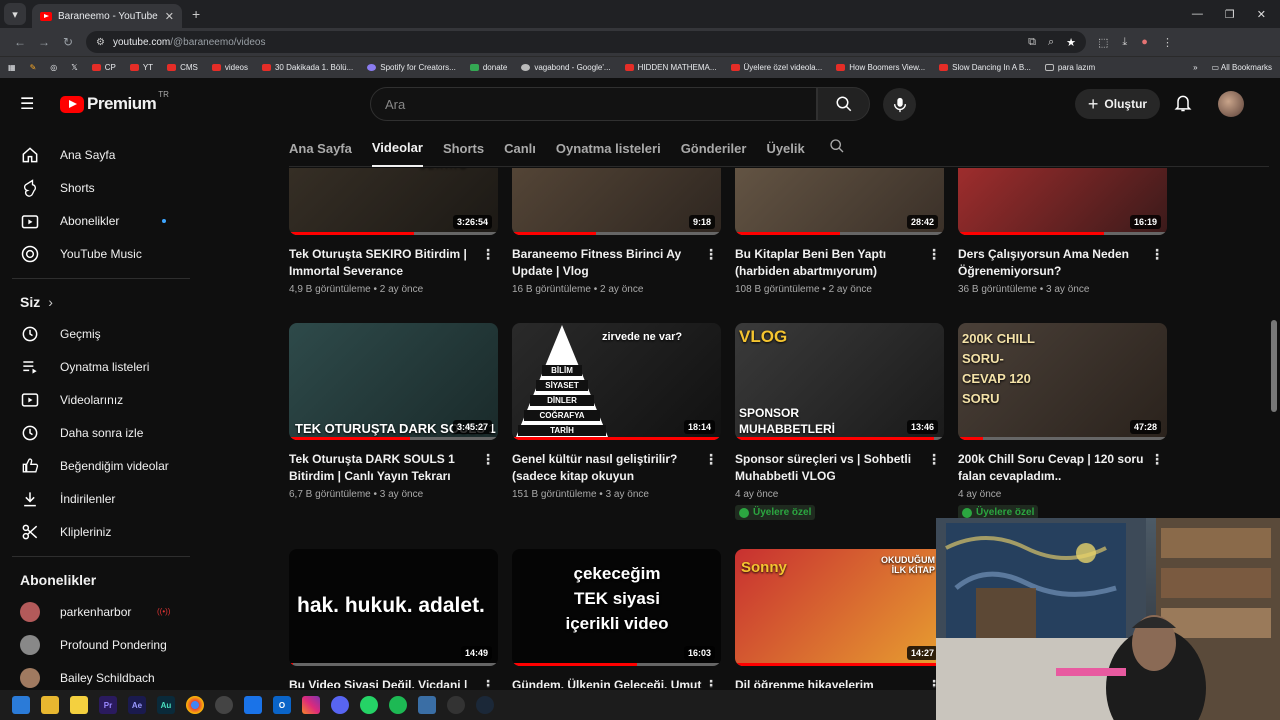 Image resolution: width=1280 pixels, height=720 pixels. Describe the element at coordinates (1124, 42) in the screenshot. I see `downloads-icon: ⤓` at that location.